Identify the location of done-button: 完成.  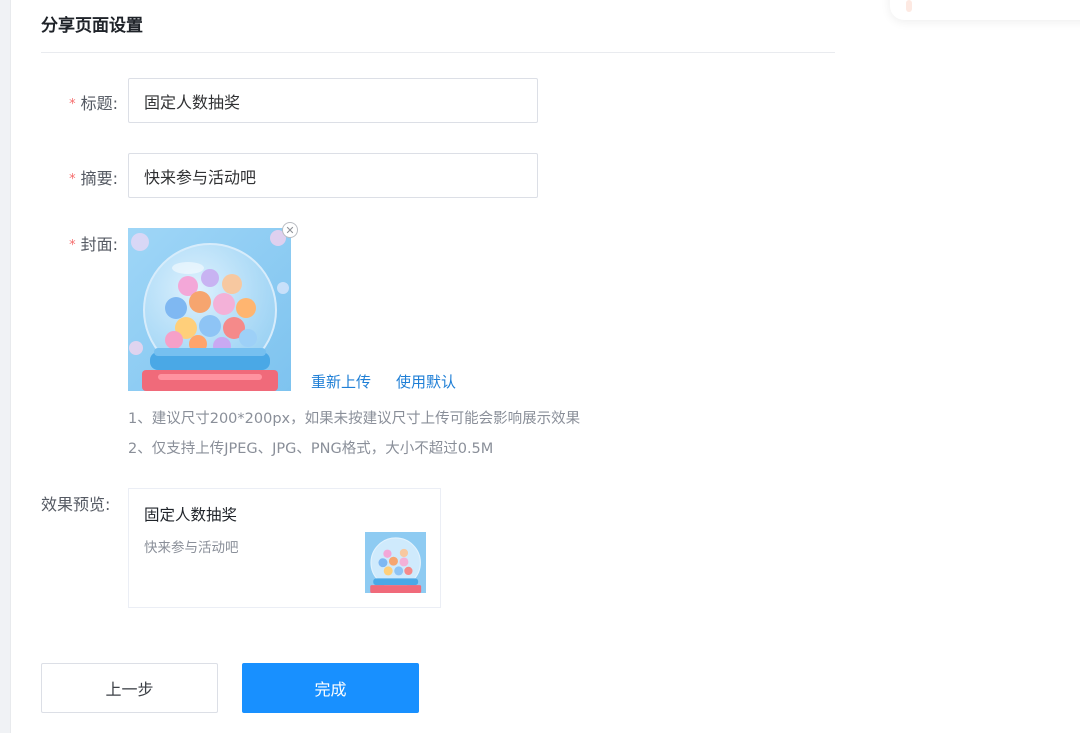
(330, 688).